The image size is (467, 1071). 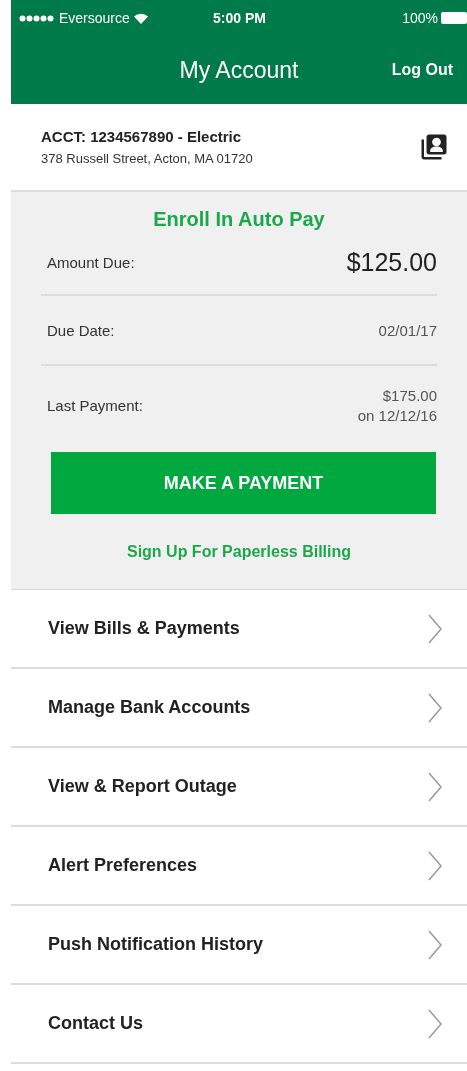 What do you see at coordinates (95, 405) in the screenshot?
I see `summary-label: Last Payment:` at bounding box center [95, 405].